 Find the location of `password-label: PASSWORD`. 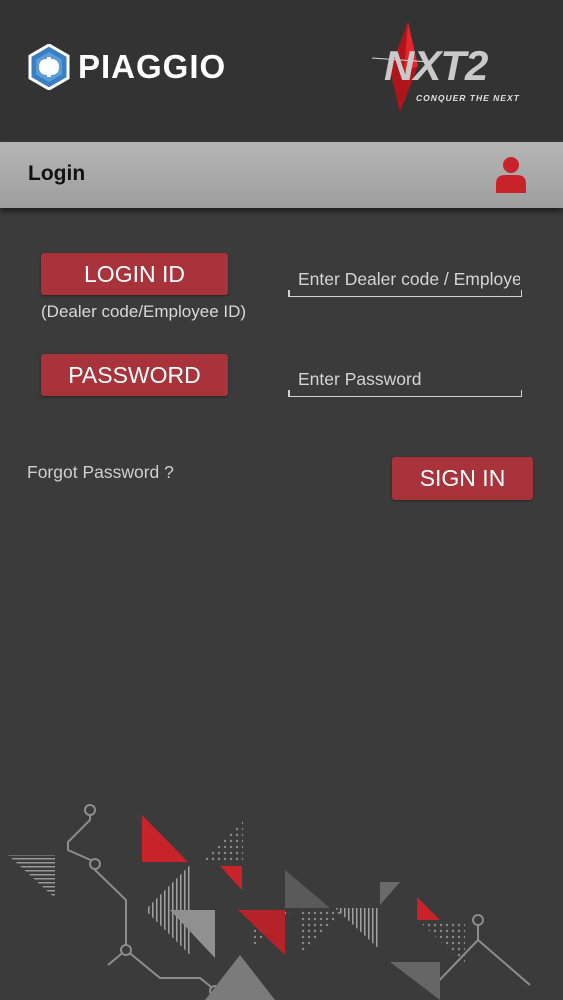

password-label: PASSWORD is located at coordinates (134, 375).